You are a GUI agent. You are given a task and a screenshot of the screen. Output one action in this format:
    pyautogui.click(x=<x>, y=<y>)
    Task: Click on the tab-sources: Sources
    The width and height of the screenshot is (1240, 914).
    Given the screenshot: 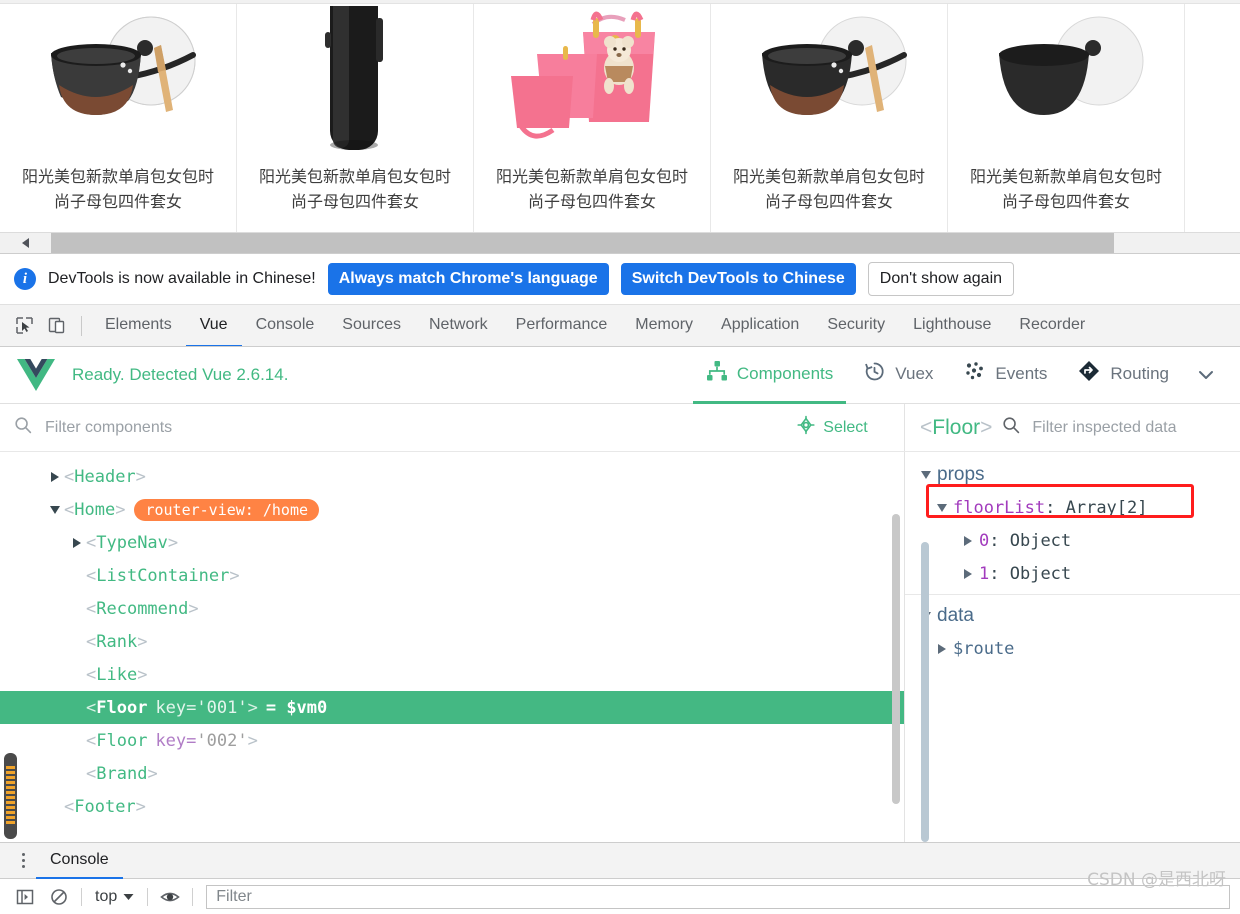 What is the action you would take?
    pyautogui.click(x=371, y=325)
    